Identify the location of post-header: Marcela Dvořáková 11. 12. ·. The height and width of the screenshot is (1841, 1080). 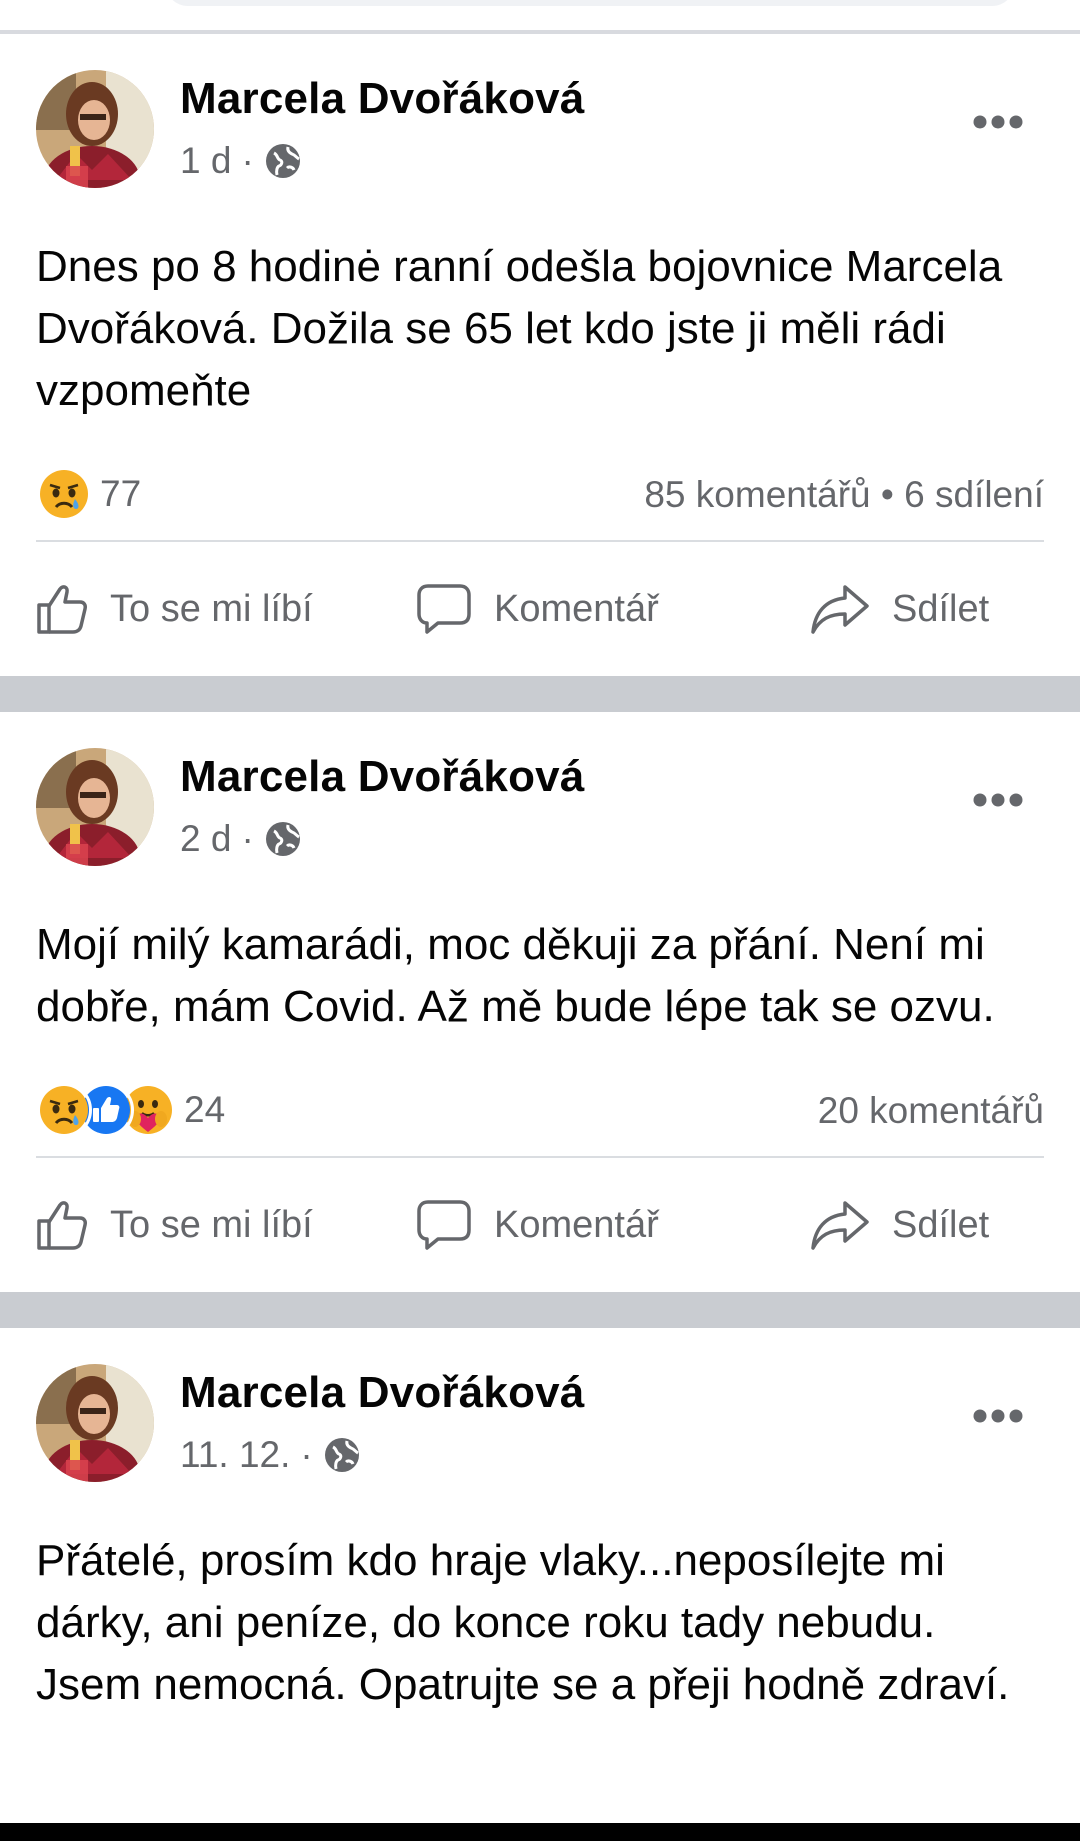
(540, 1405).